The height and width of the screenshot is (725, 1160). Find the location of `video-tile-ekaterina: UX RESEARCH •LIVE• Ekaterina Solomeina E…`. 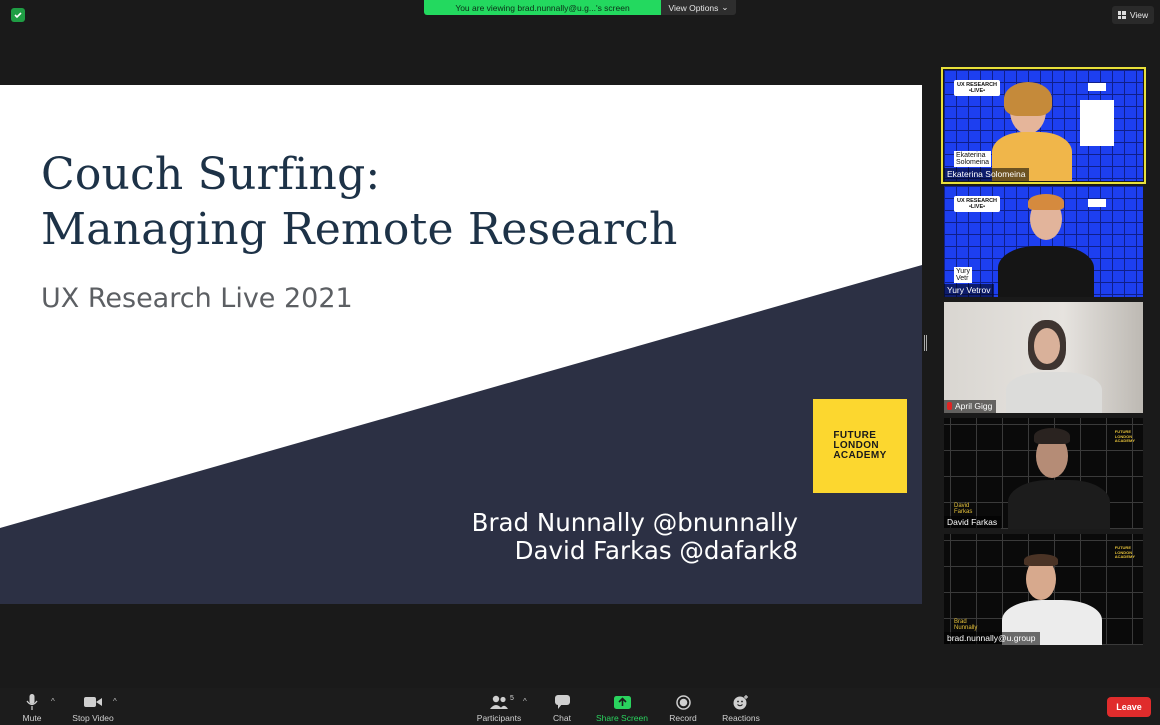

video-tile-ekaterina: UX RESEARCH •LIVE• Ekaterina Solomeina E… is located at coordinates (1043, 125).